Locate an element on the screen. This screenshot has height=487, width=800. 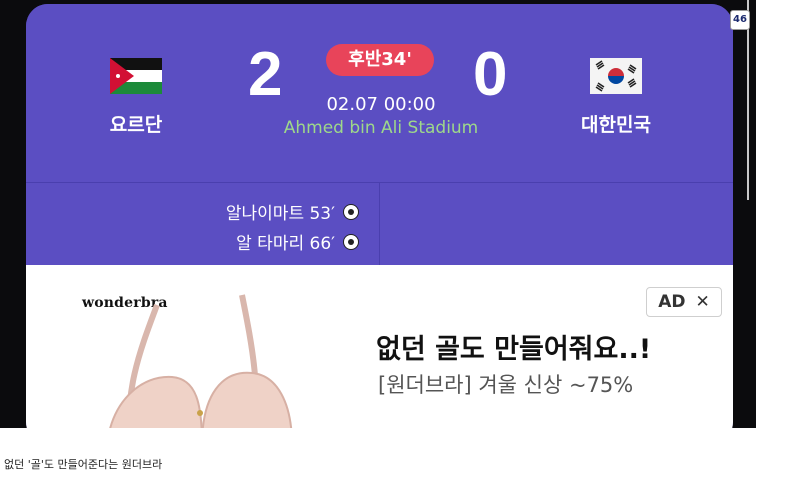
match-status-badge: 후반34' is located at coordinates (380, 60).